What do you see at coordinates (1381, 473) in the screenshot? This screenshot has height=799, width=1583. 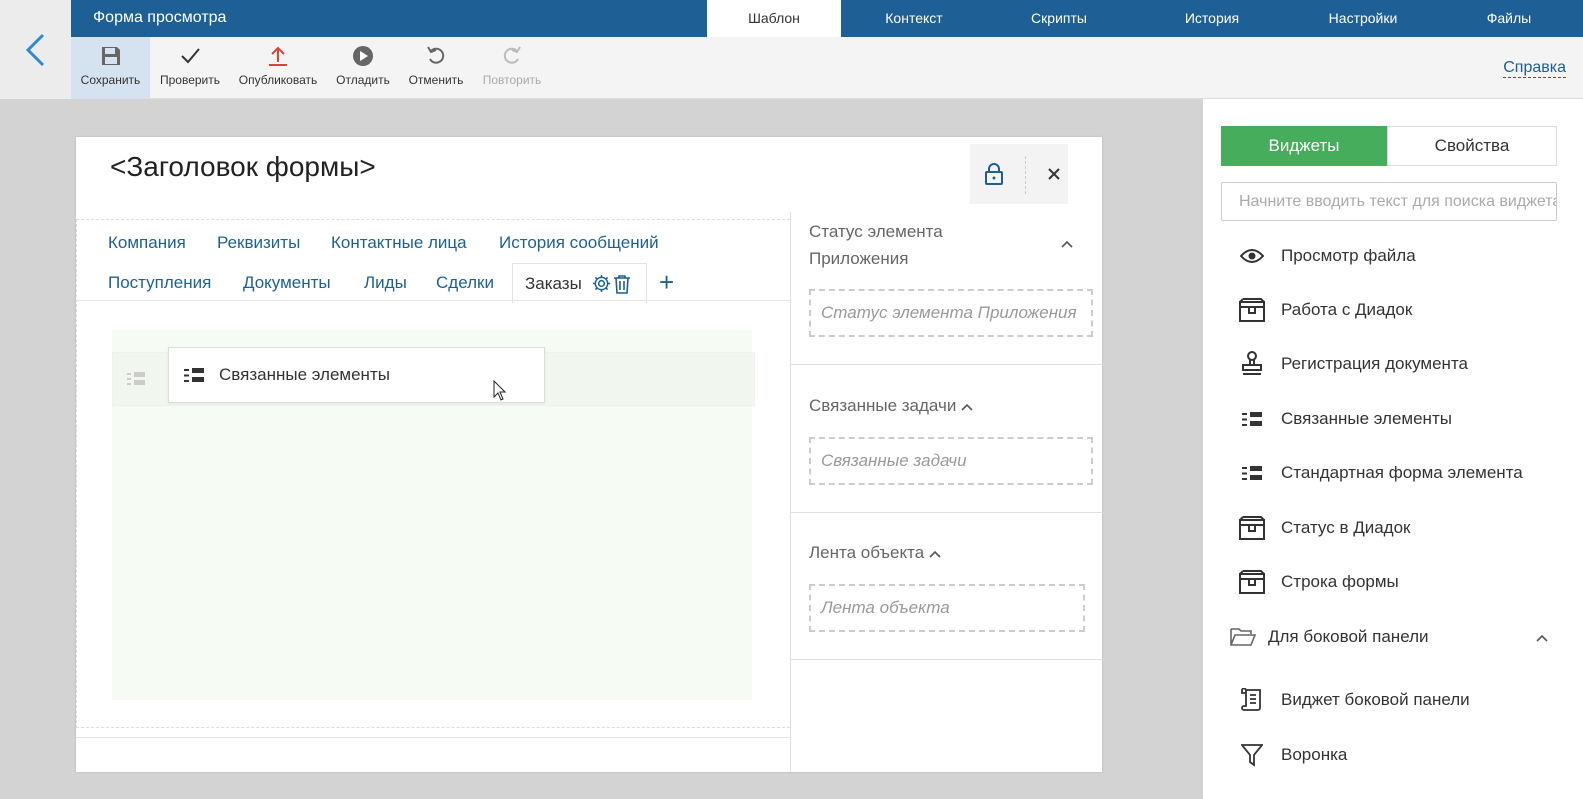 I see `widget-standard-form: Стандартная форма элемента` at bounding box center [1381, 473].